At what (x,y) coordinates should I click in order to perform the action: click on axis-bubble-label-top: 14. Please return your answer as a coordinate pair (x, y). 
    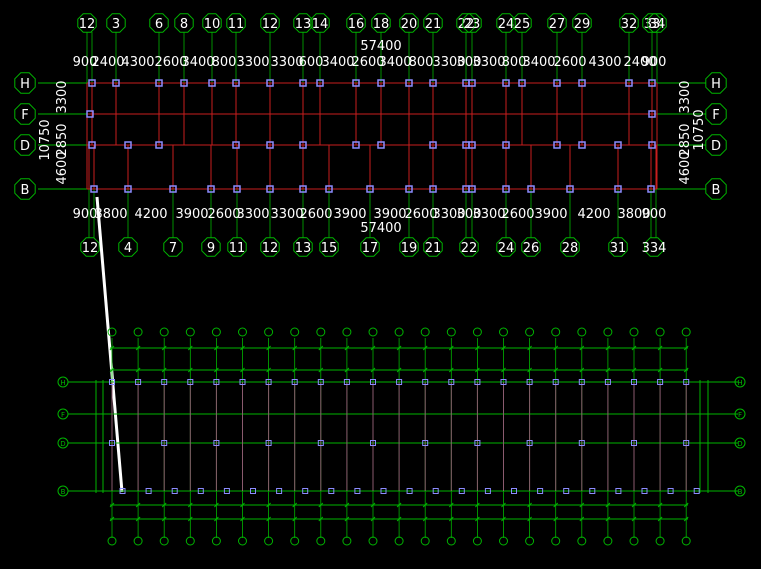
    Looking at the image, I should click on (320, 24).